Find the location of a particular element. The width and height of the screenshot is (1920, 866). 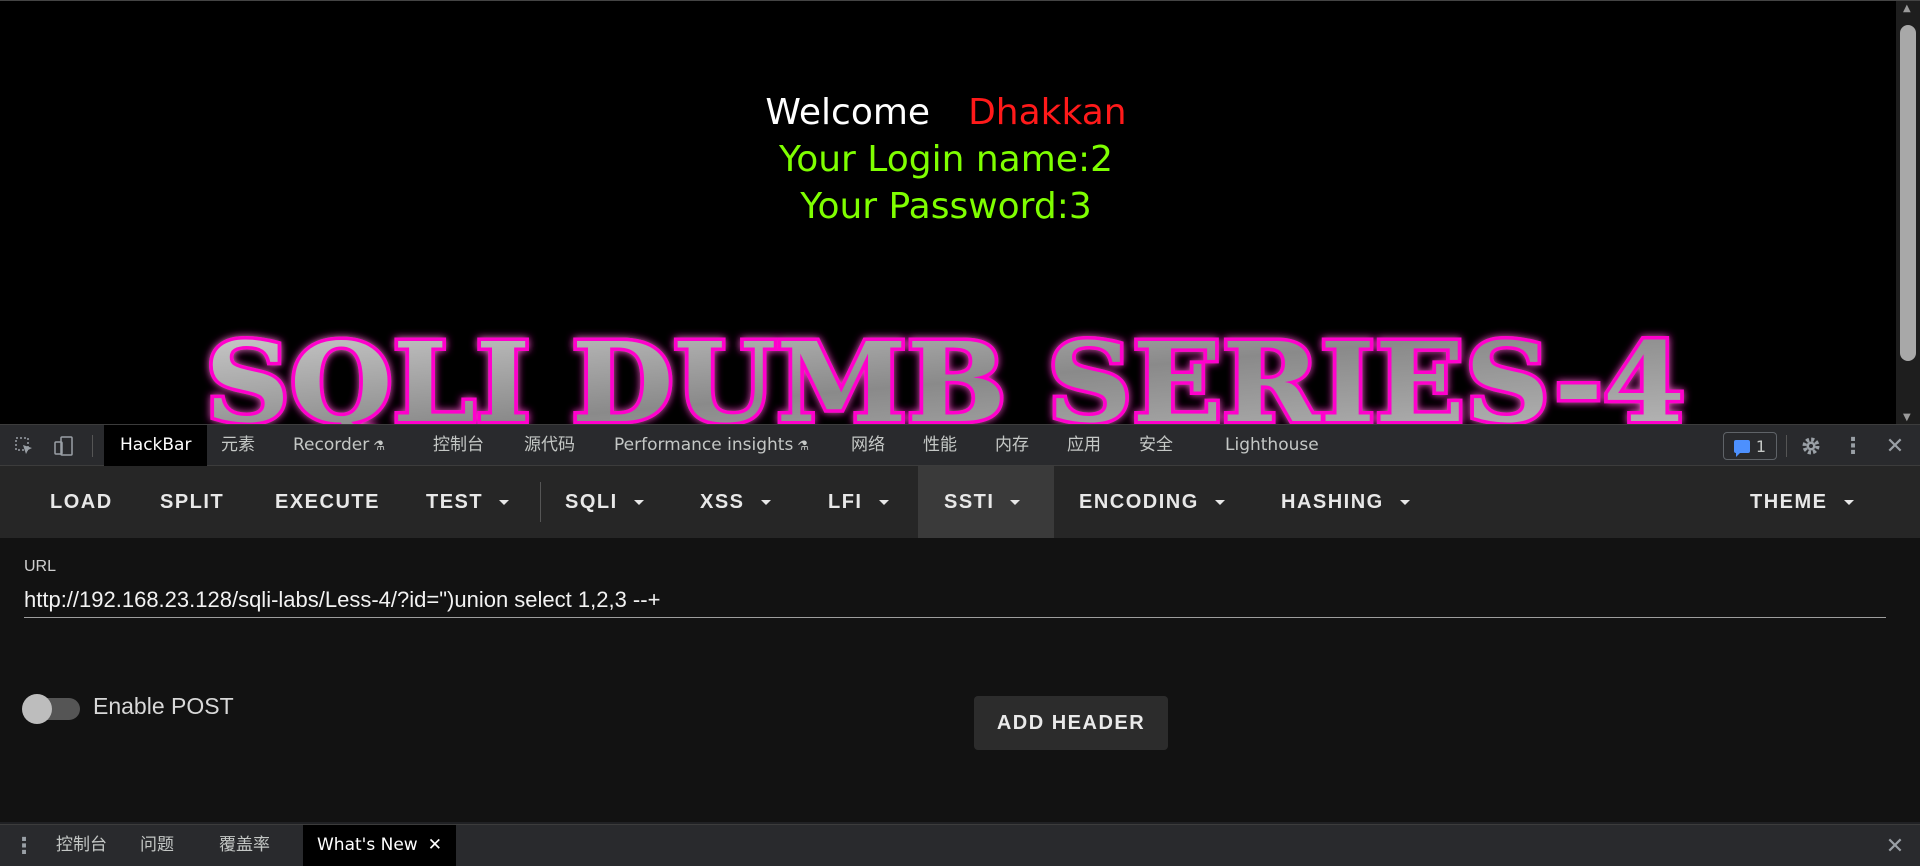

series-banner-image: SQLI DUMB SERIES-4 is located at coordinates (945, 372).